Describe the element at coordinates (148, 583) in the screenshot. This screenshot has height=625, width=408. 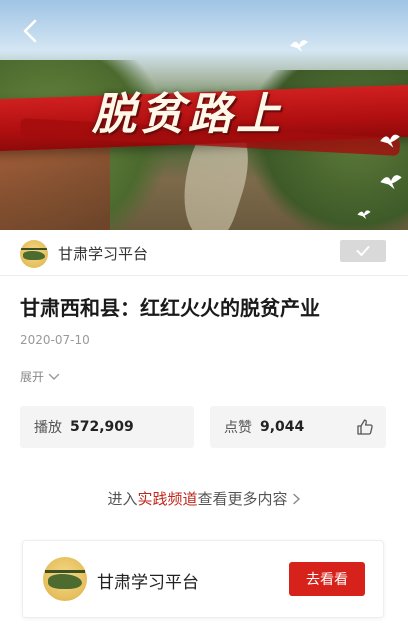
I see `platform-name: 甘肃学习平台` at that location.